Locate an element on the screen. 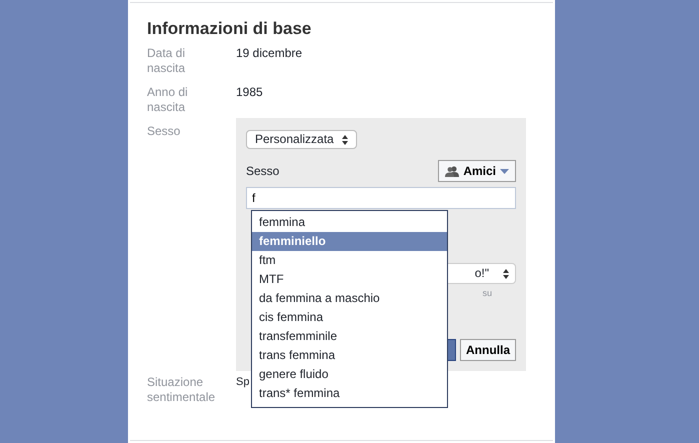 Image resolution: width=699 pixels, height=443 pixels. suggestion-item: ftm is located at coordinates (349, 260).